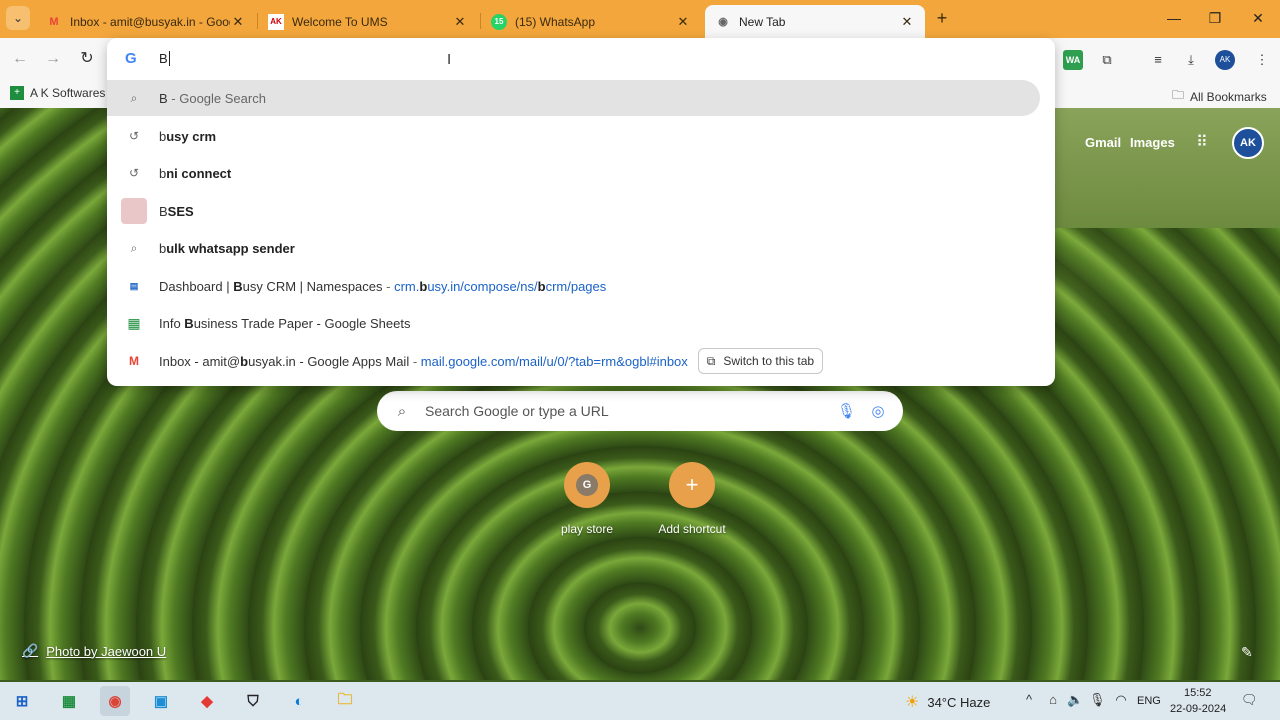 This screenshot has height=720, width=1280. What do you see at coordinates (942, 18) in the screenshot?
I see `new-tab-button: +` at bounding box center [942, 18].